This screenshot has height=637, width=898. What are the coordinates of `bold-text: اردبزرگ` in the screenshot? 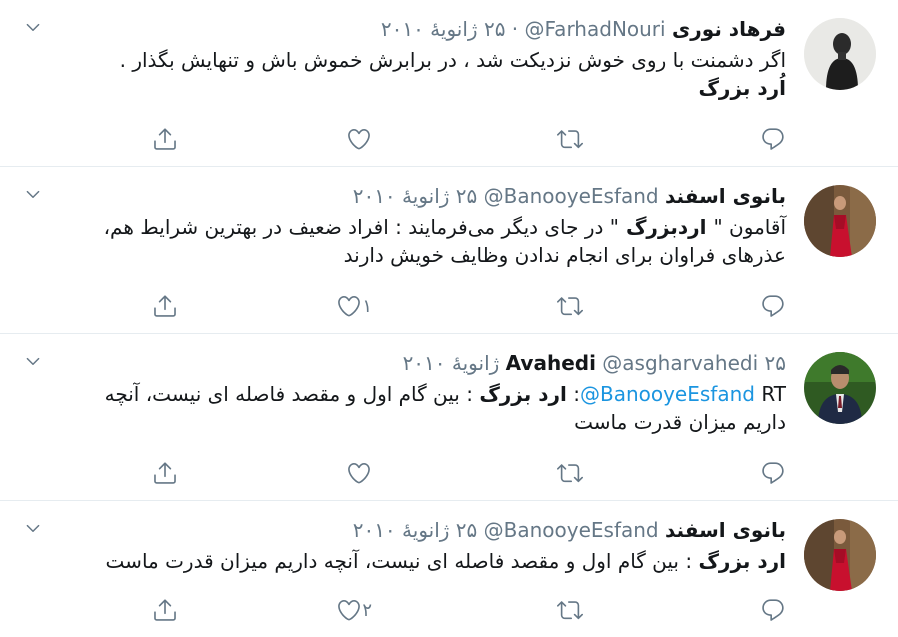 It's located at (666, 227).